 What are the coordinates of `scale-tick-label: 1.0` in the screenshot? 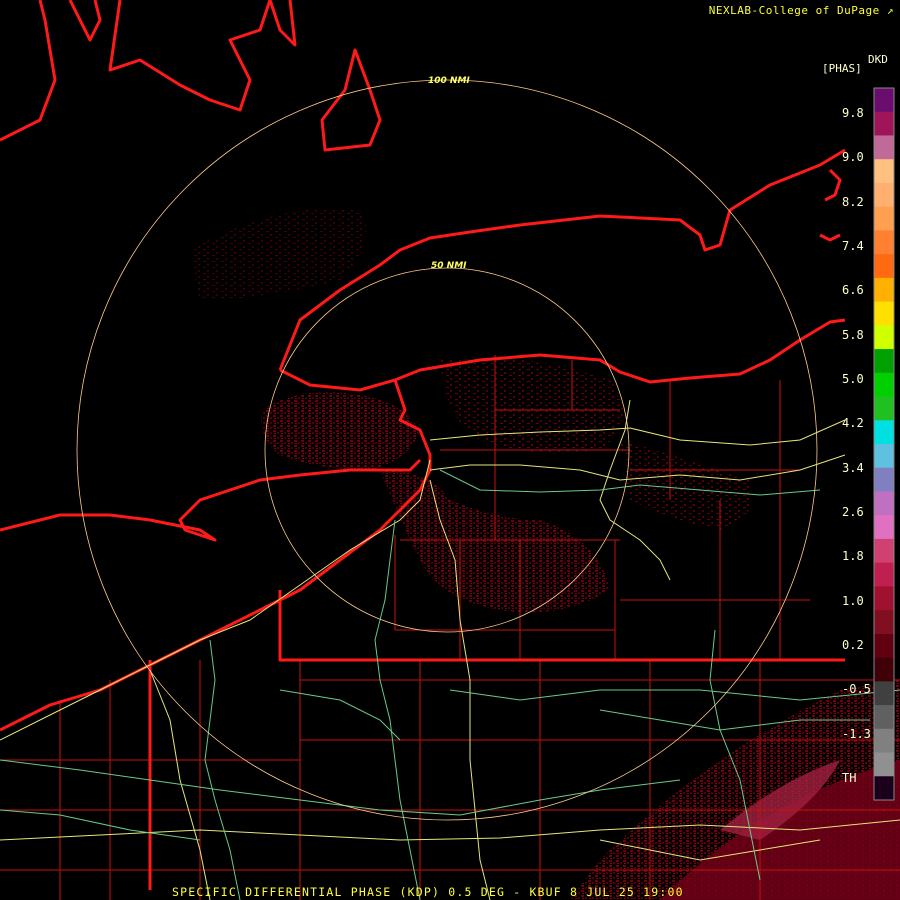 It's located at (853, 600).